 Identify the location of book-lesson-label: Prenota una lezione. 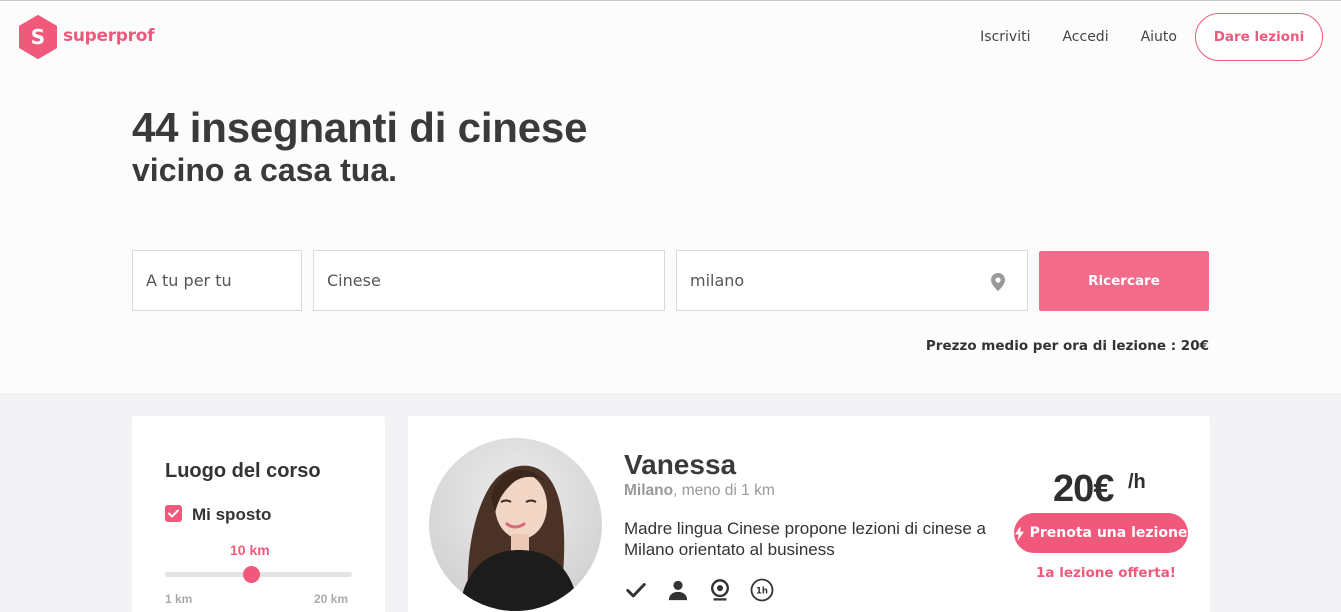
(1108, 533).